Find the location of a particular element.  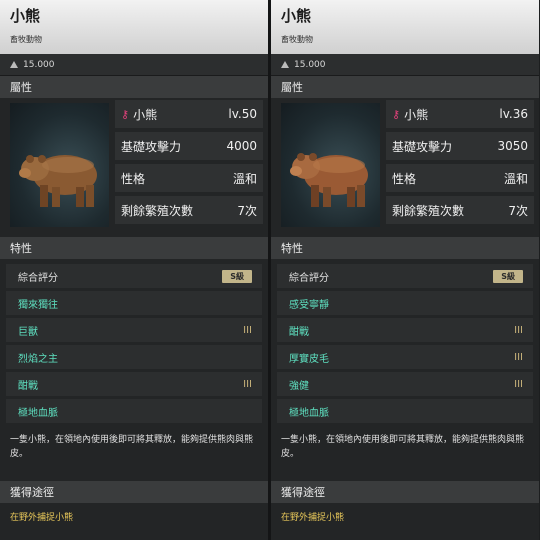

trait-row: 強健 III is located at coordinates (405, 384).